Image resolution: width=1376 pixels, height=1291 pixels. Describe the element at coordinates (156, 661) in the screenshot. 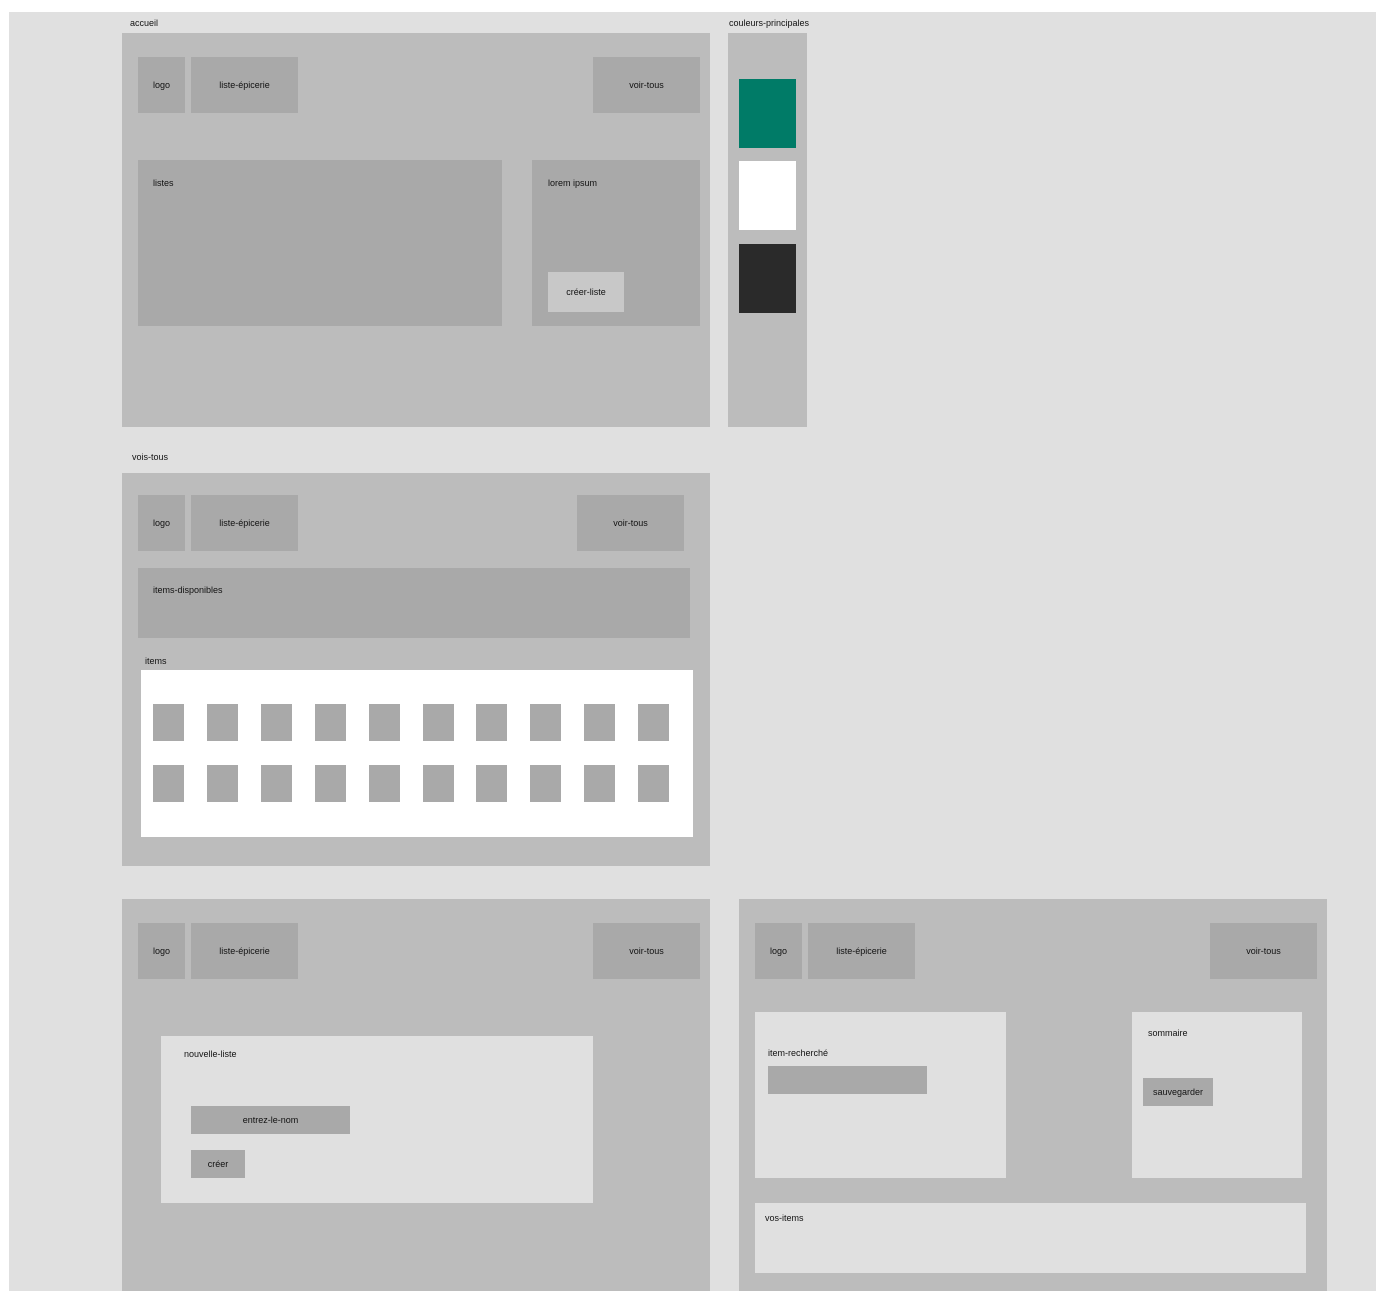

I see `items-label: items` at that location.